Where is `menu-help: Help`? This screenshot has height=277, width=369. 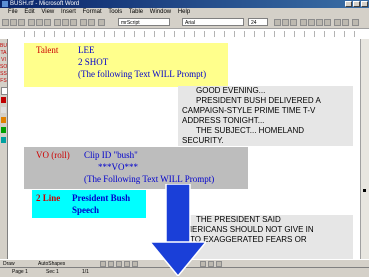 menu-help: Help is located at coordinates (184, 12).